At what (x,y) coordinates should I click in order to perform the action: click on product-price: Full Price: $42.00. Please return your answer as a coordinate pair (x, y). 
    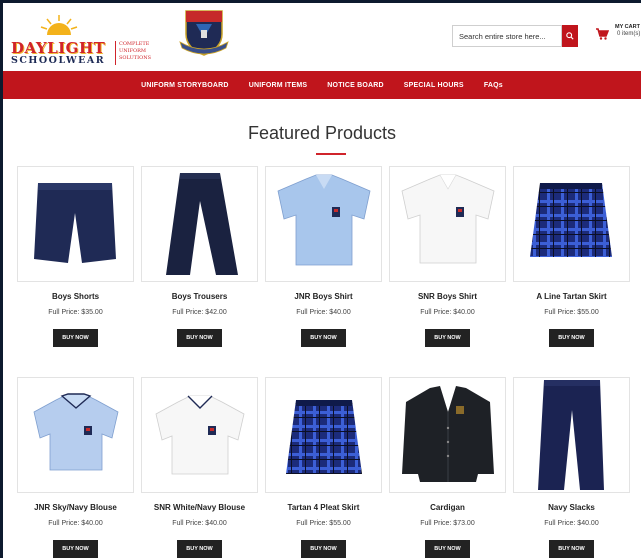
    Looking at the image, I should click on (199, 312).